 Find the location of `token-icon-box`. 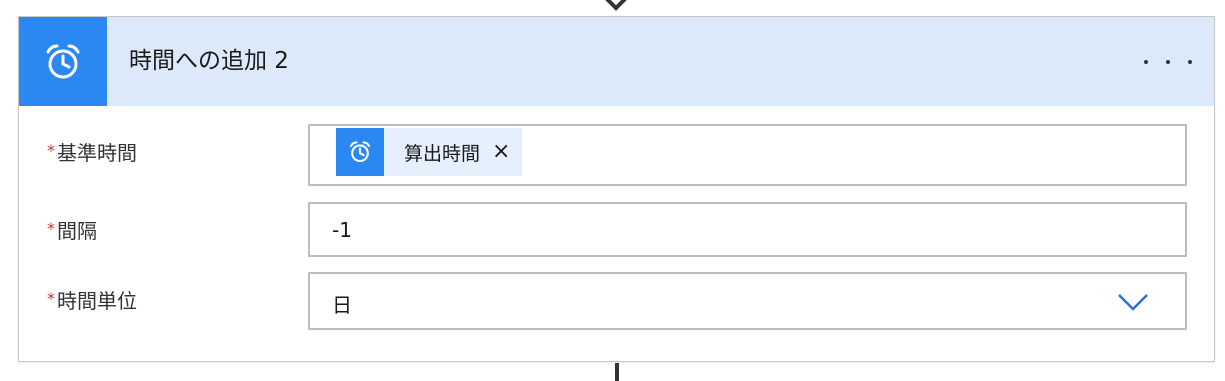

token-icon-box is located at coordinates (360, 152).